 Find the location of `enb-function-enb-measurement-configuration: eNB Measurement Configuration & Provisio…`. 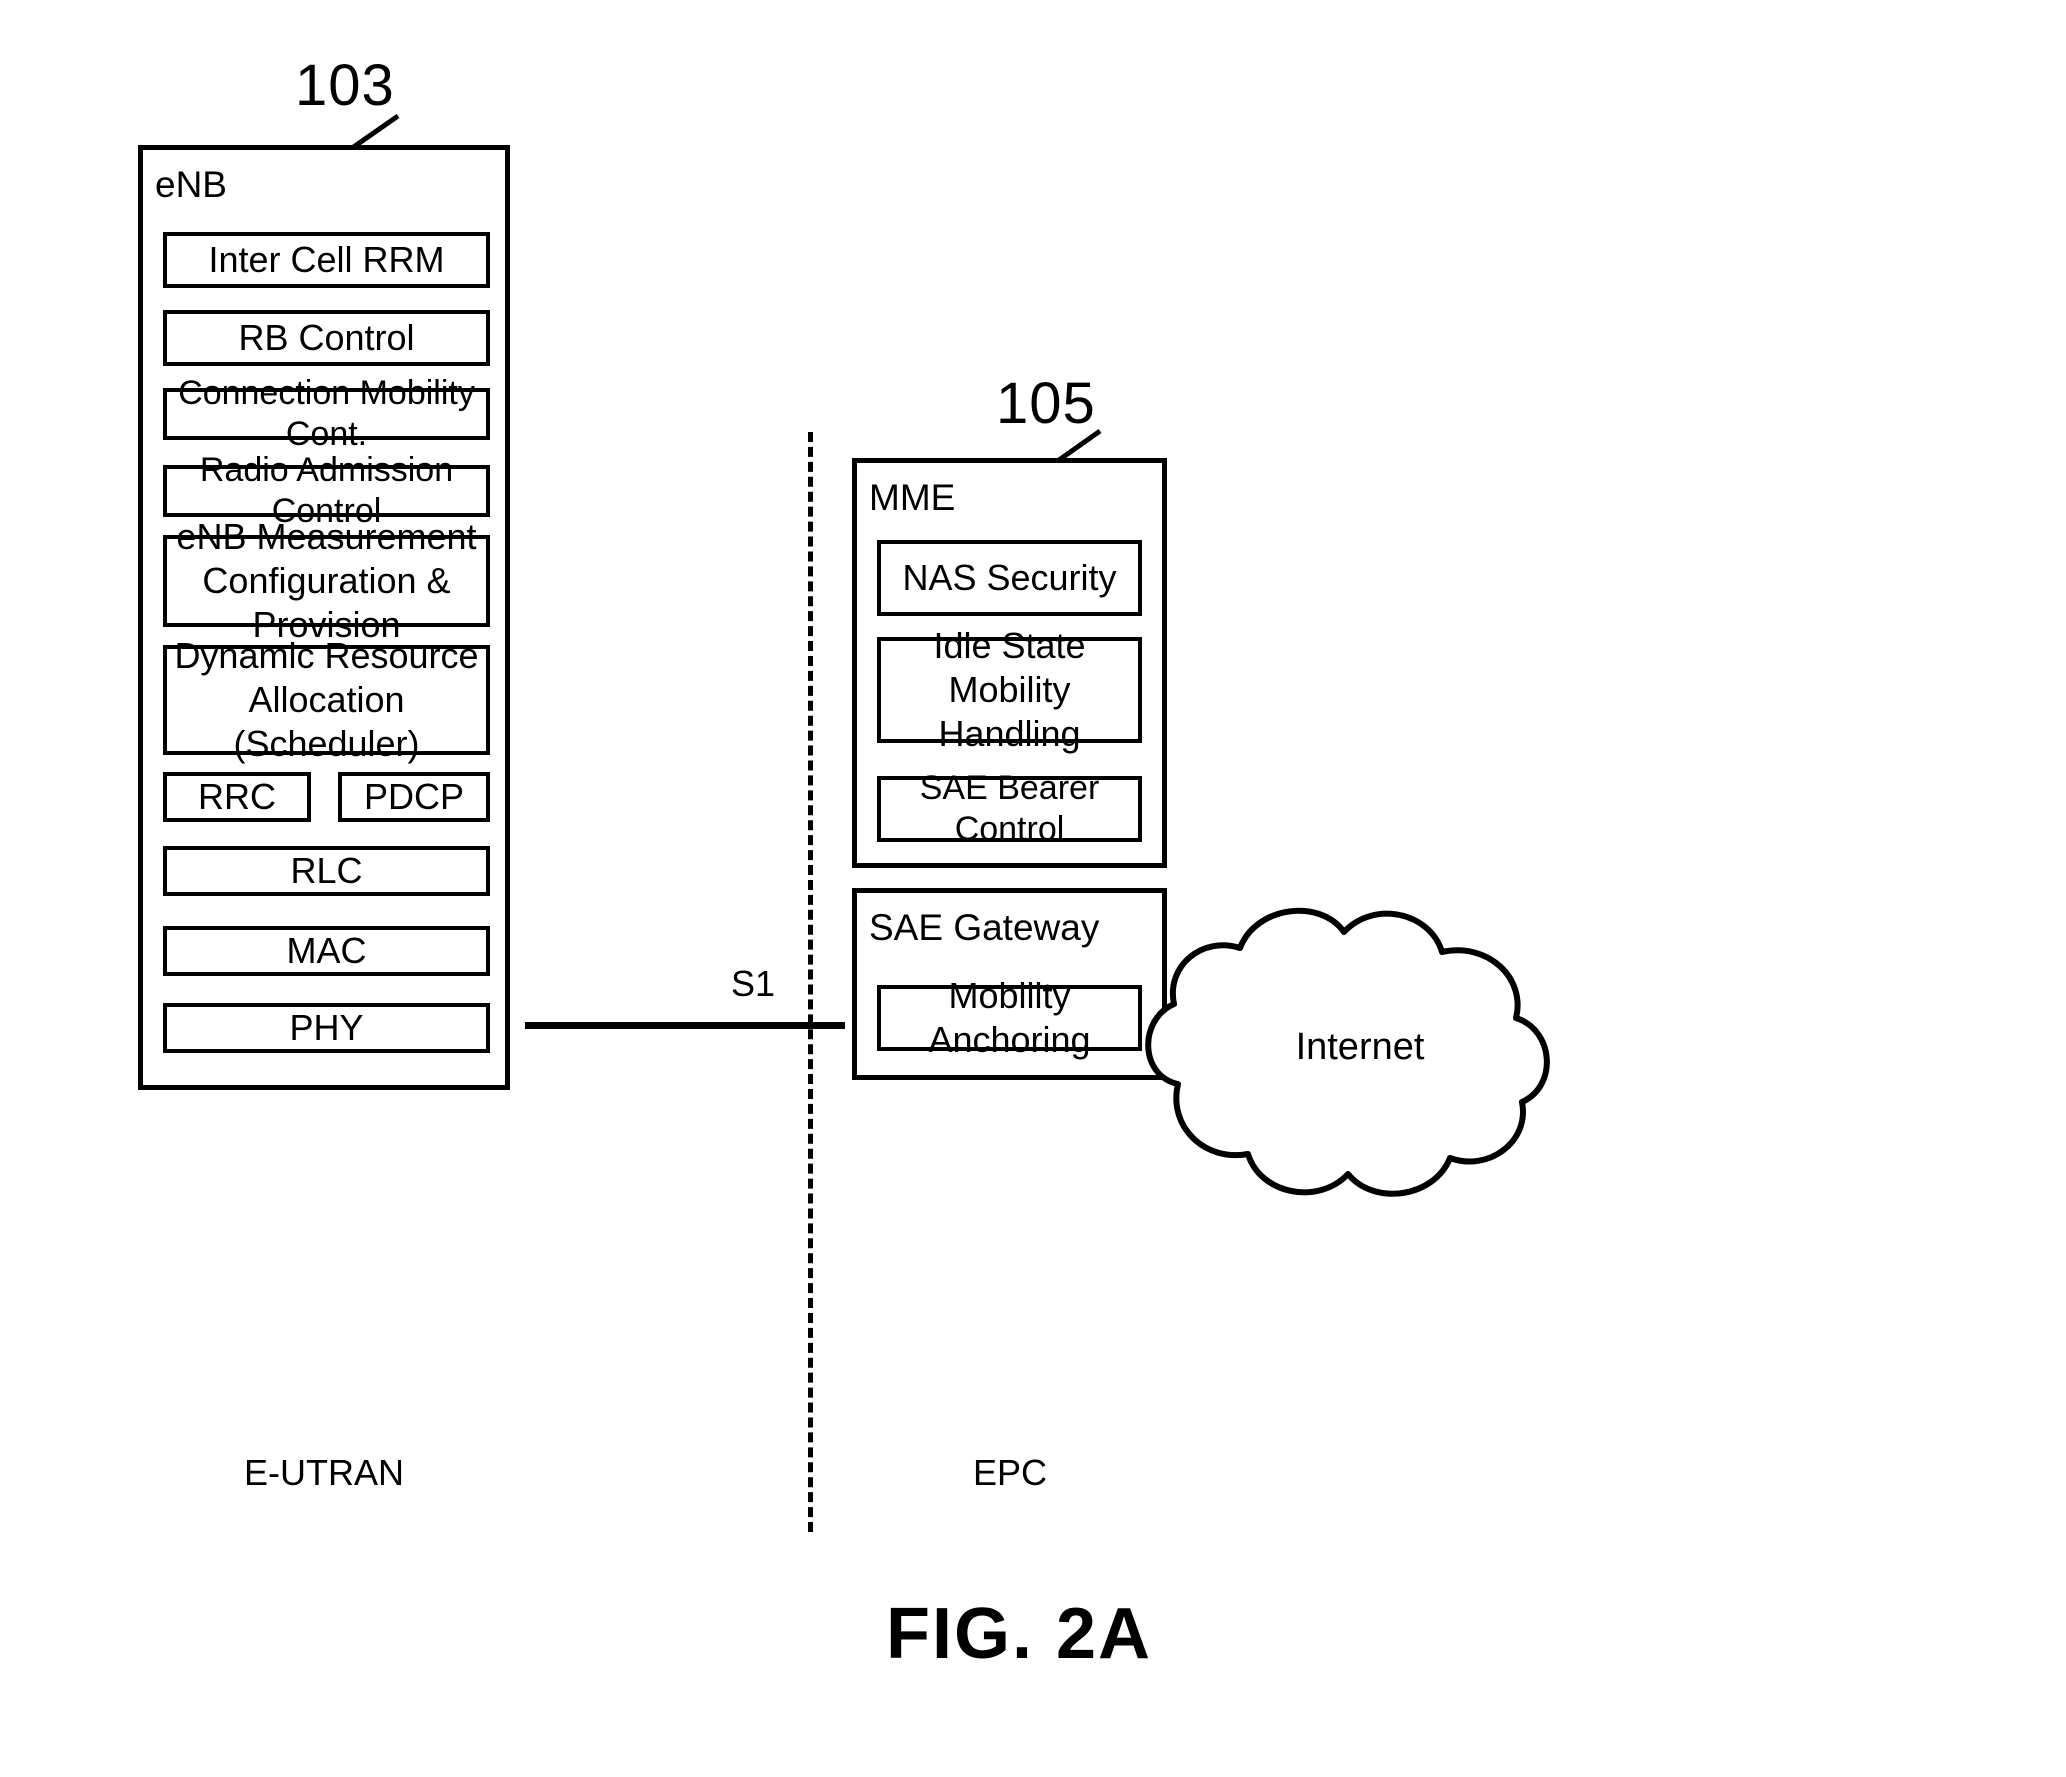

enb-function-enb-measurement-configuration: eNB Measurement Configuration & Provisio… is located at coordinates (326, 580).